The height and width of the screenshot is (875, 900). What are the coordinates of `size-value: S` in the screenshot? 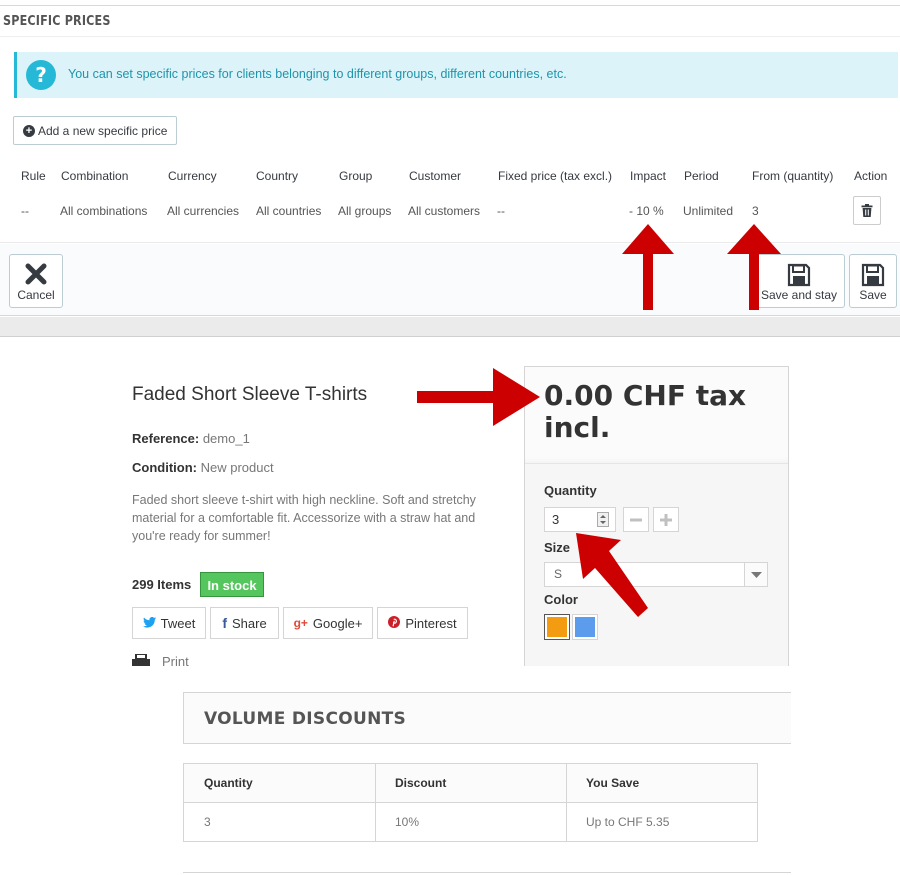 It's located at (558, 574).